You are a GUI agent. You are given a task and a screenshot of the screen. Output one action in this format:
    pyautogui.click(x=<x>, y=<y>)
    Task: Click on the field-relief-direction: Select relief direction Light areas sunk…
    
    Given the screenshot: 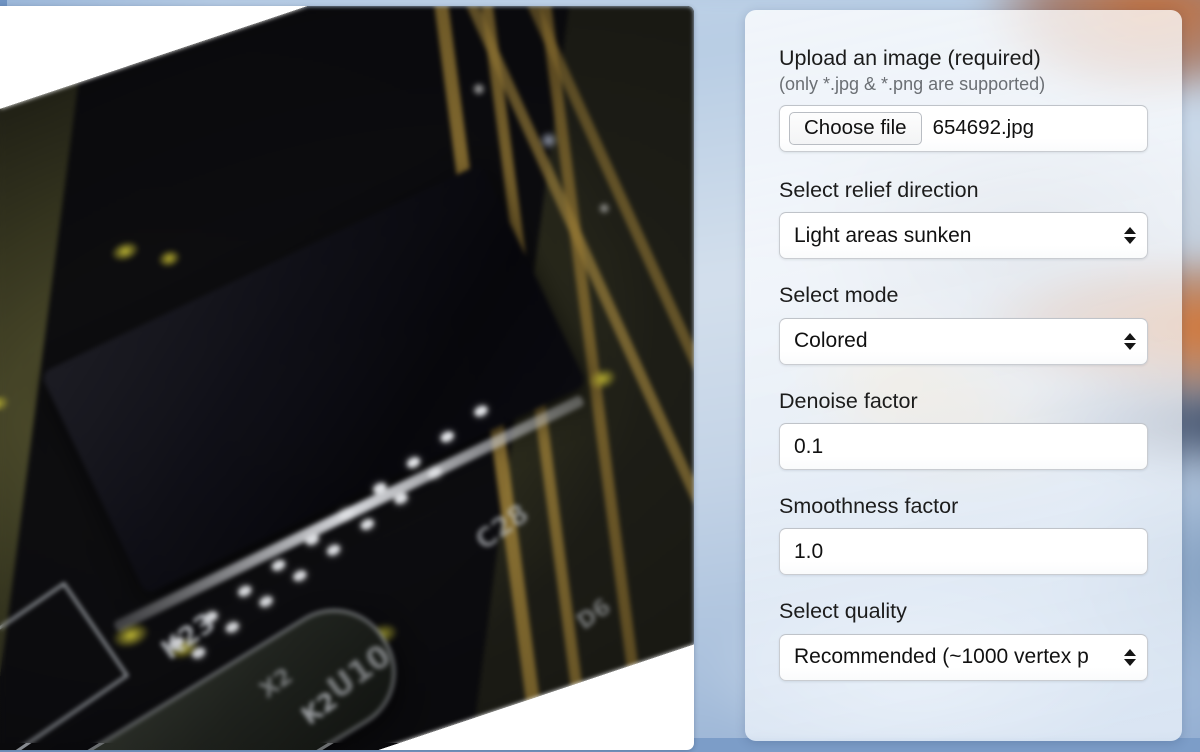 What is the action you would take?
    pyautogui.click(x=963, y=218)
    